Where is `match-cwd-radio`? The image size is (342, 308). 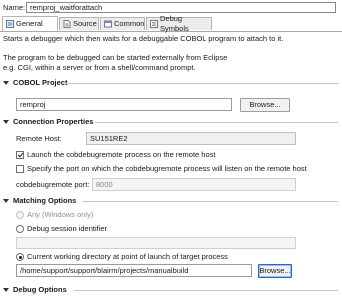
match-cwd-radio is located at coordinates (20, 257).